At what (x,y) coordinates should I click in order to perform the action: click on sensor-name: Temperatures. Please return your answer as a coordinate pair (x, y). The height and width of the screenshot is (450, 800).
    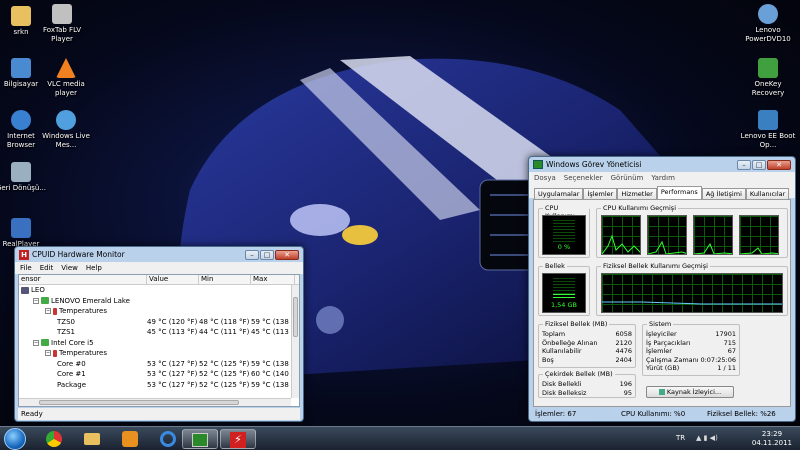
    Looking at the image, I should click on (83, 353).